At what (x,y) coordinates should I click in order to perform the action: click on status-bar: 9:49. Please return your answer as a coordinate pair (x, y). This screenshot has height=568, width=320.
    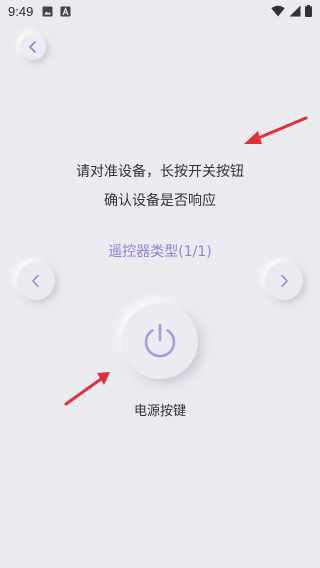
    Looking at the image, I should click on (160, 12).